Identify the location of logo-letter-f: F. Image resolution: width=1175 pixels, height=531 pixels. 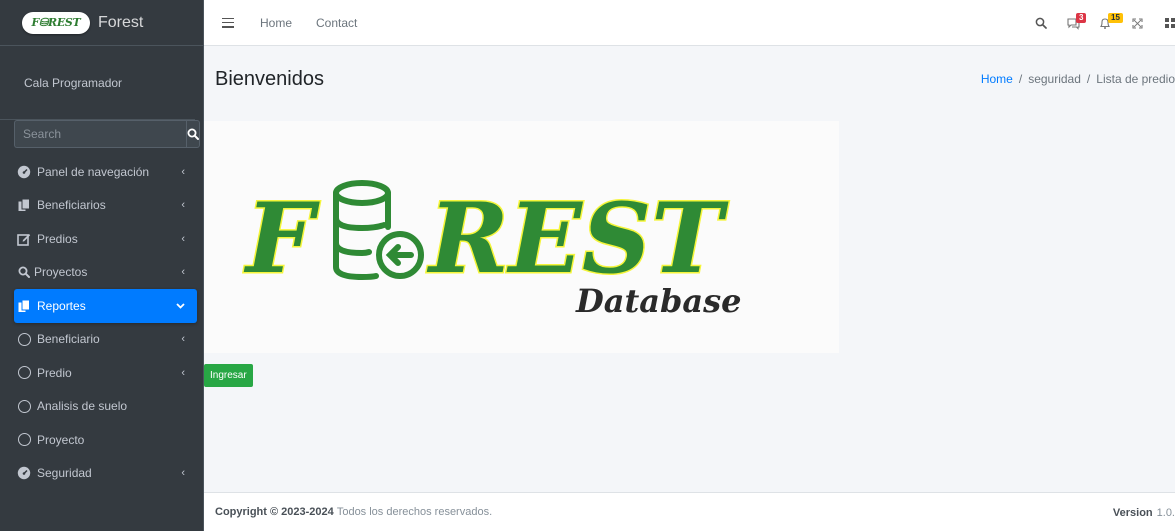
(281, 238).